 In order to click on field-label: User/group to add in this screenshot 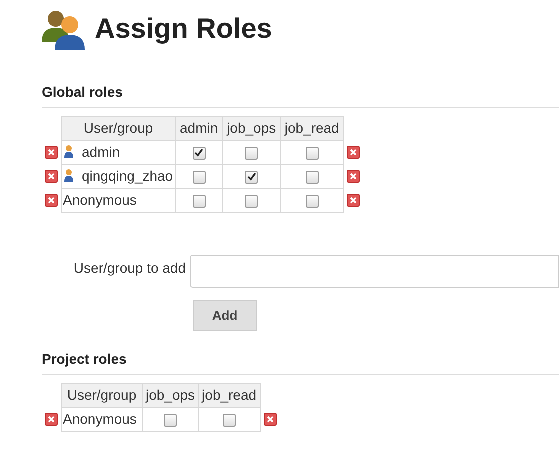, I will do `click(129, 268)`.